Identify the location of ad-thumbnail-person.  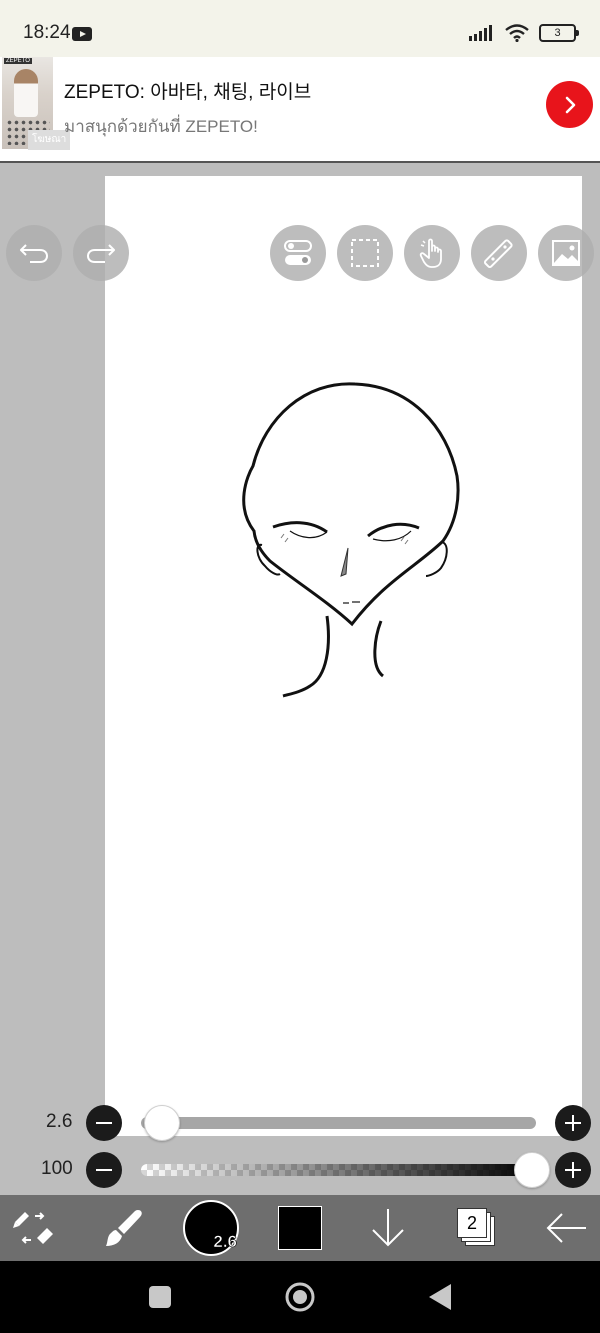
(26, 93).